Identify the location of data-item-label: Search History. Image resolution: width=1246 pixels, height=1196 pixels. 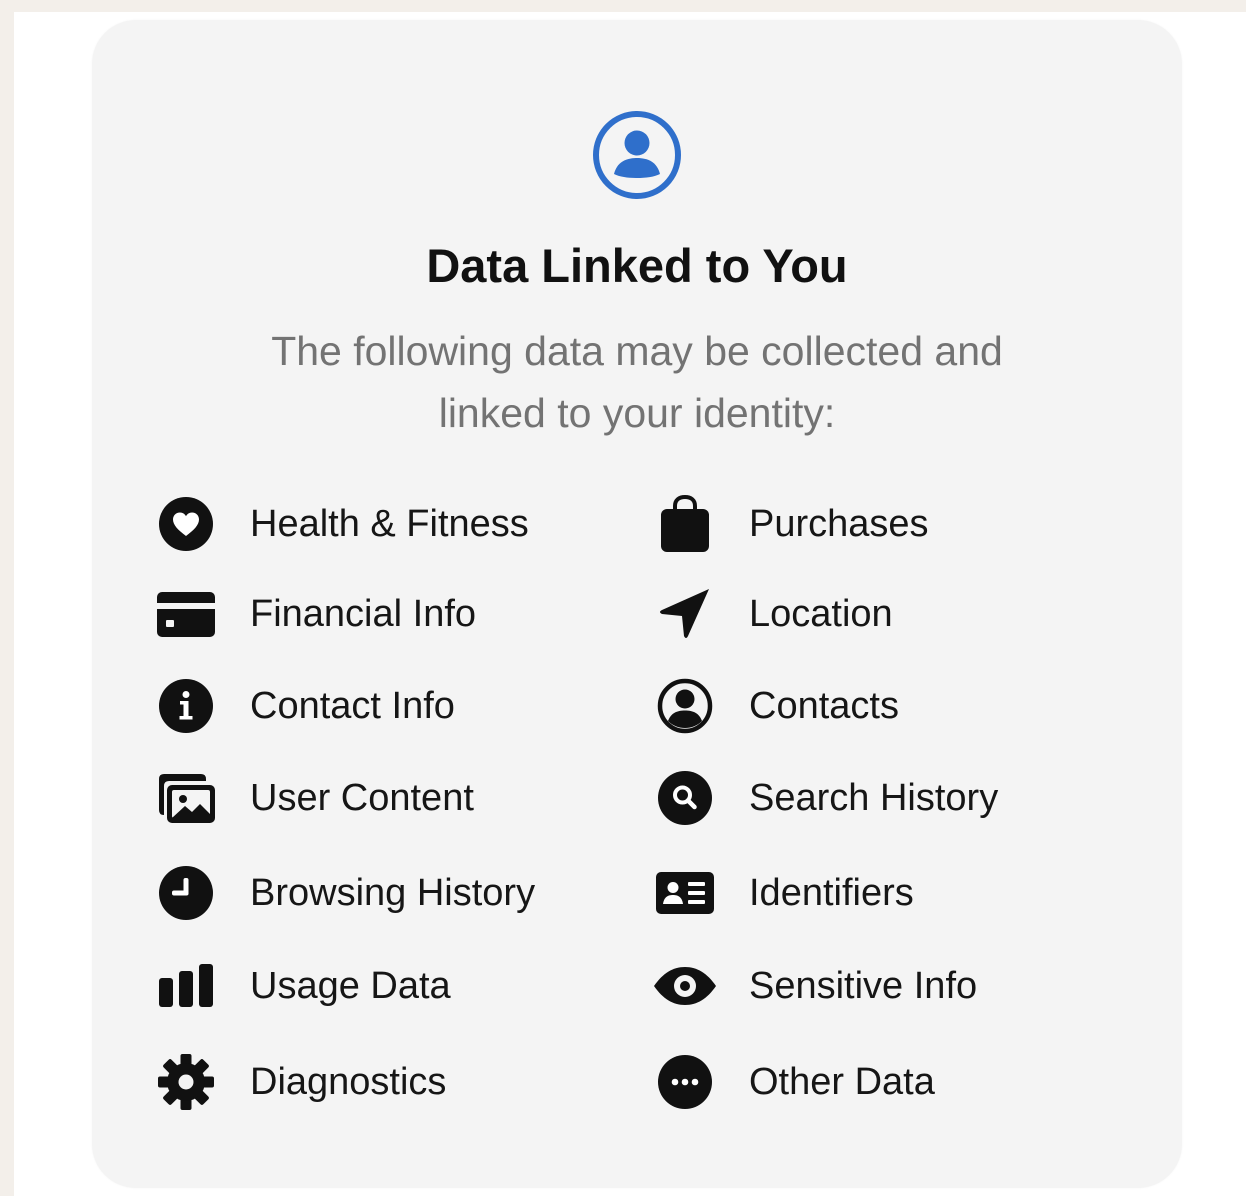
(874, 798).